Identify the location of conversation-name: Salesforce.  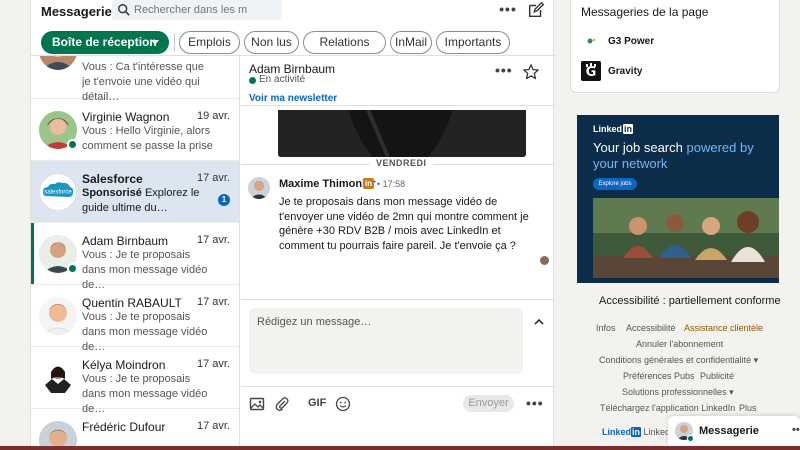
(112, 179).